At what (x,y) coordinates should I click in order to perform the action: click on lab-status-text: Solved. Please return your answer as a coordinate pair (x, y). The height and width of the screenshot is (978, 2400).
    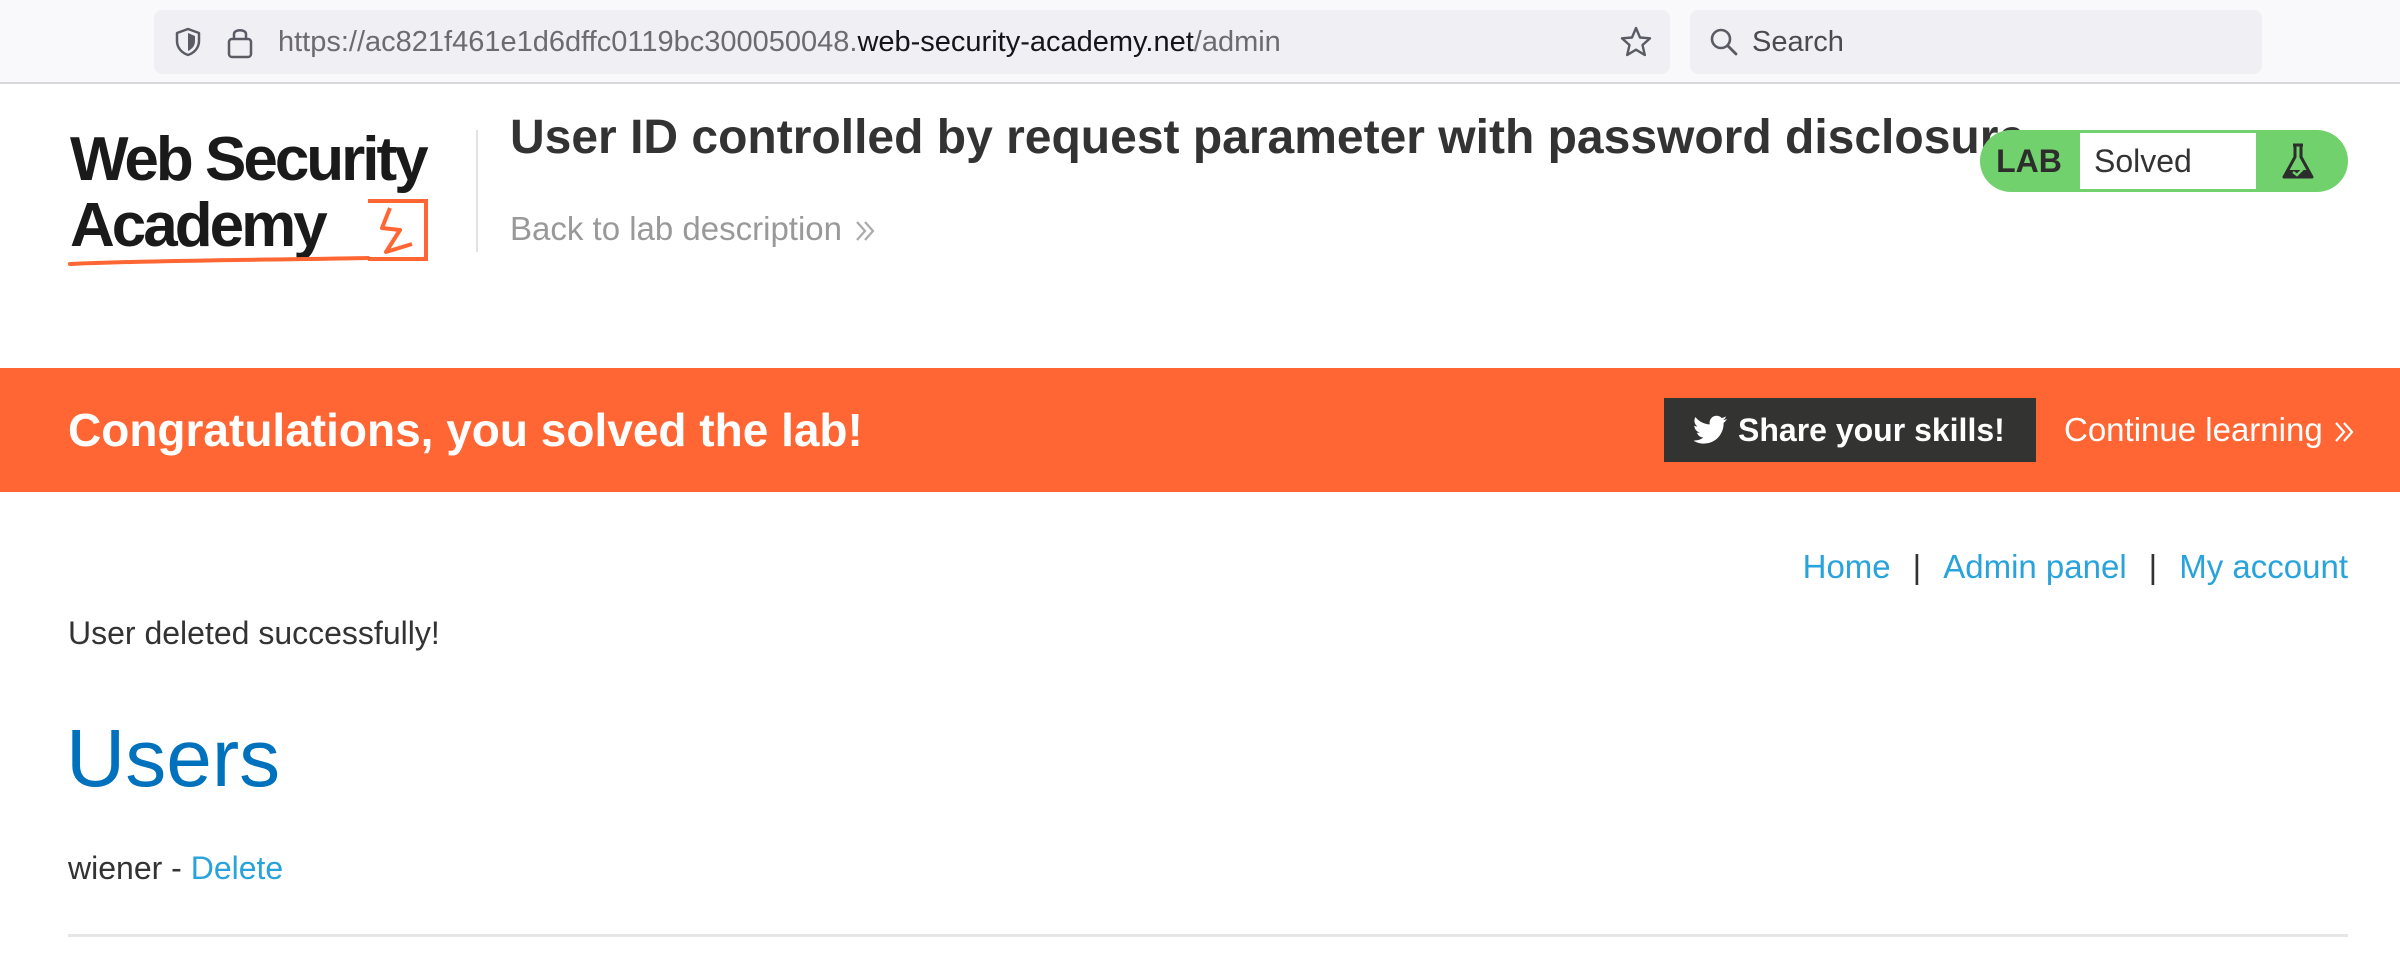
    Looking at the image, I should click on (2143, 161).